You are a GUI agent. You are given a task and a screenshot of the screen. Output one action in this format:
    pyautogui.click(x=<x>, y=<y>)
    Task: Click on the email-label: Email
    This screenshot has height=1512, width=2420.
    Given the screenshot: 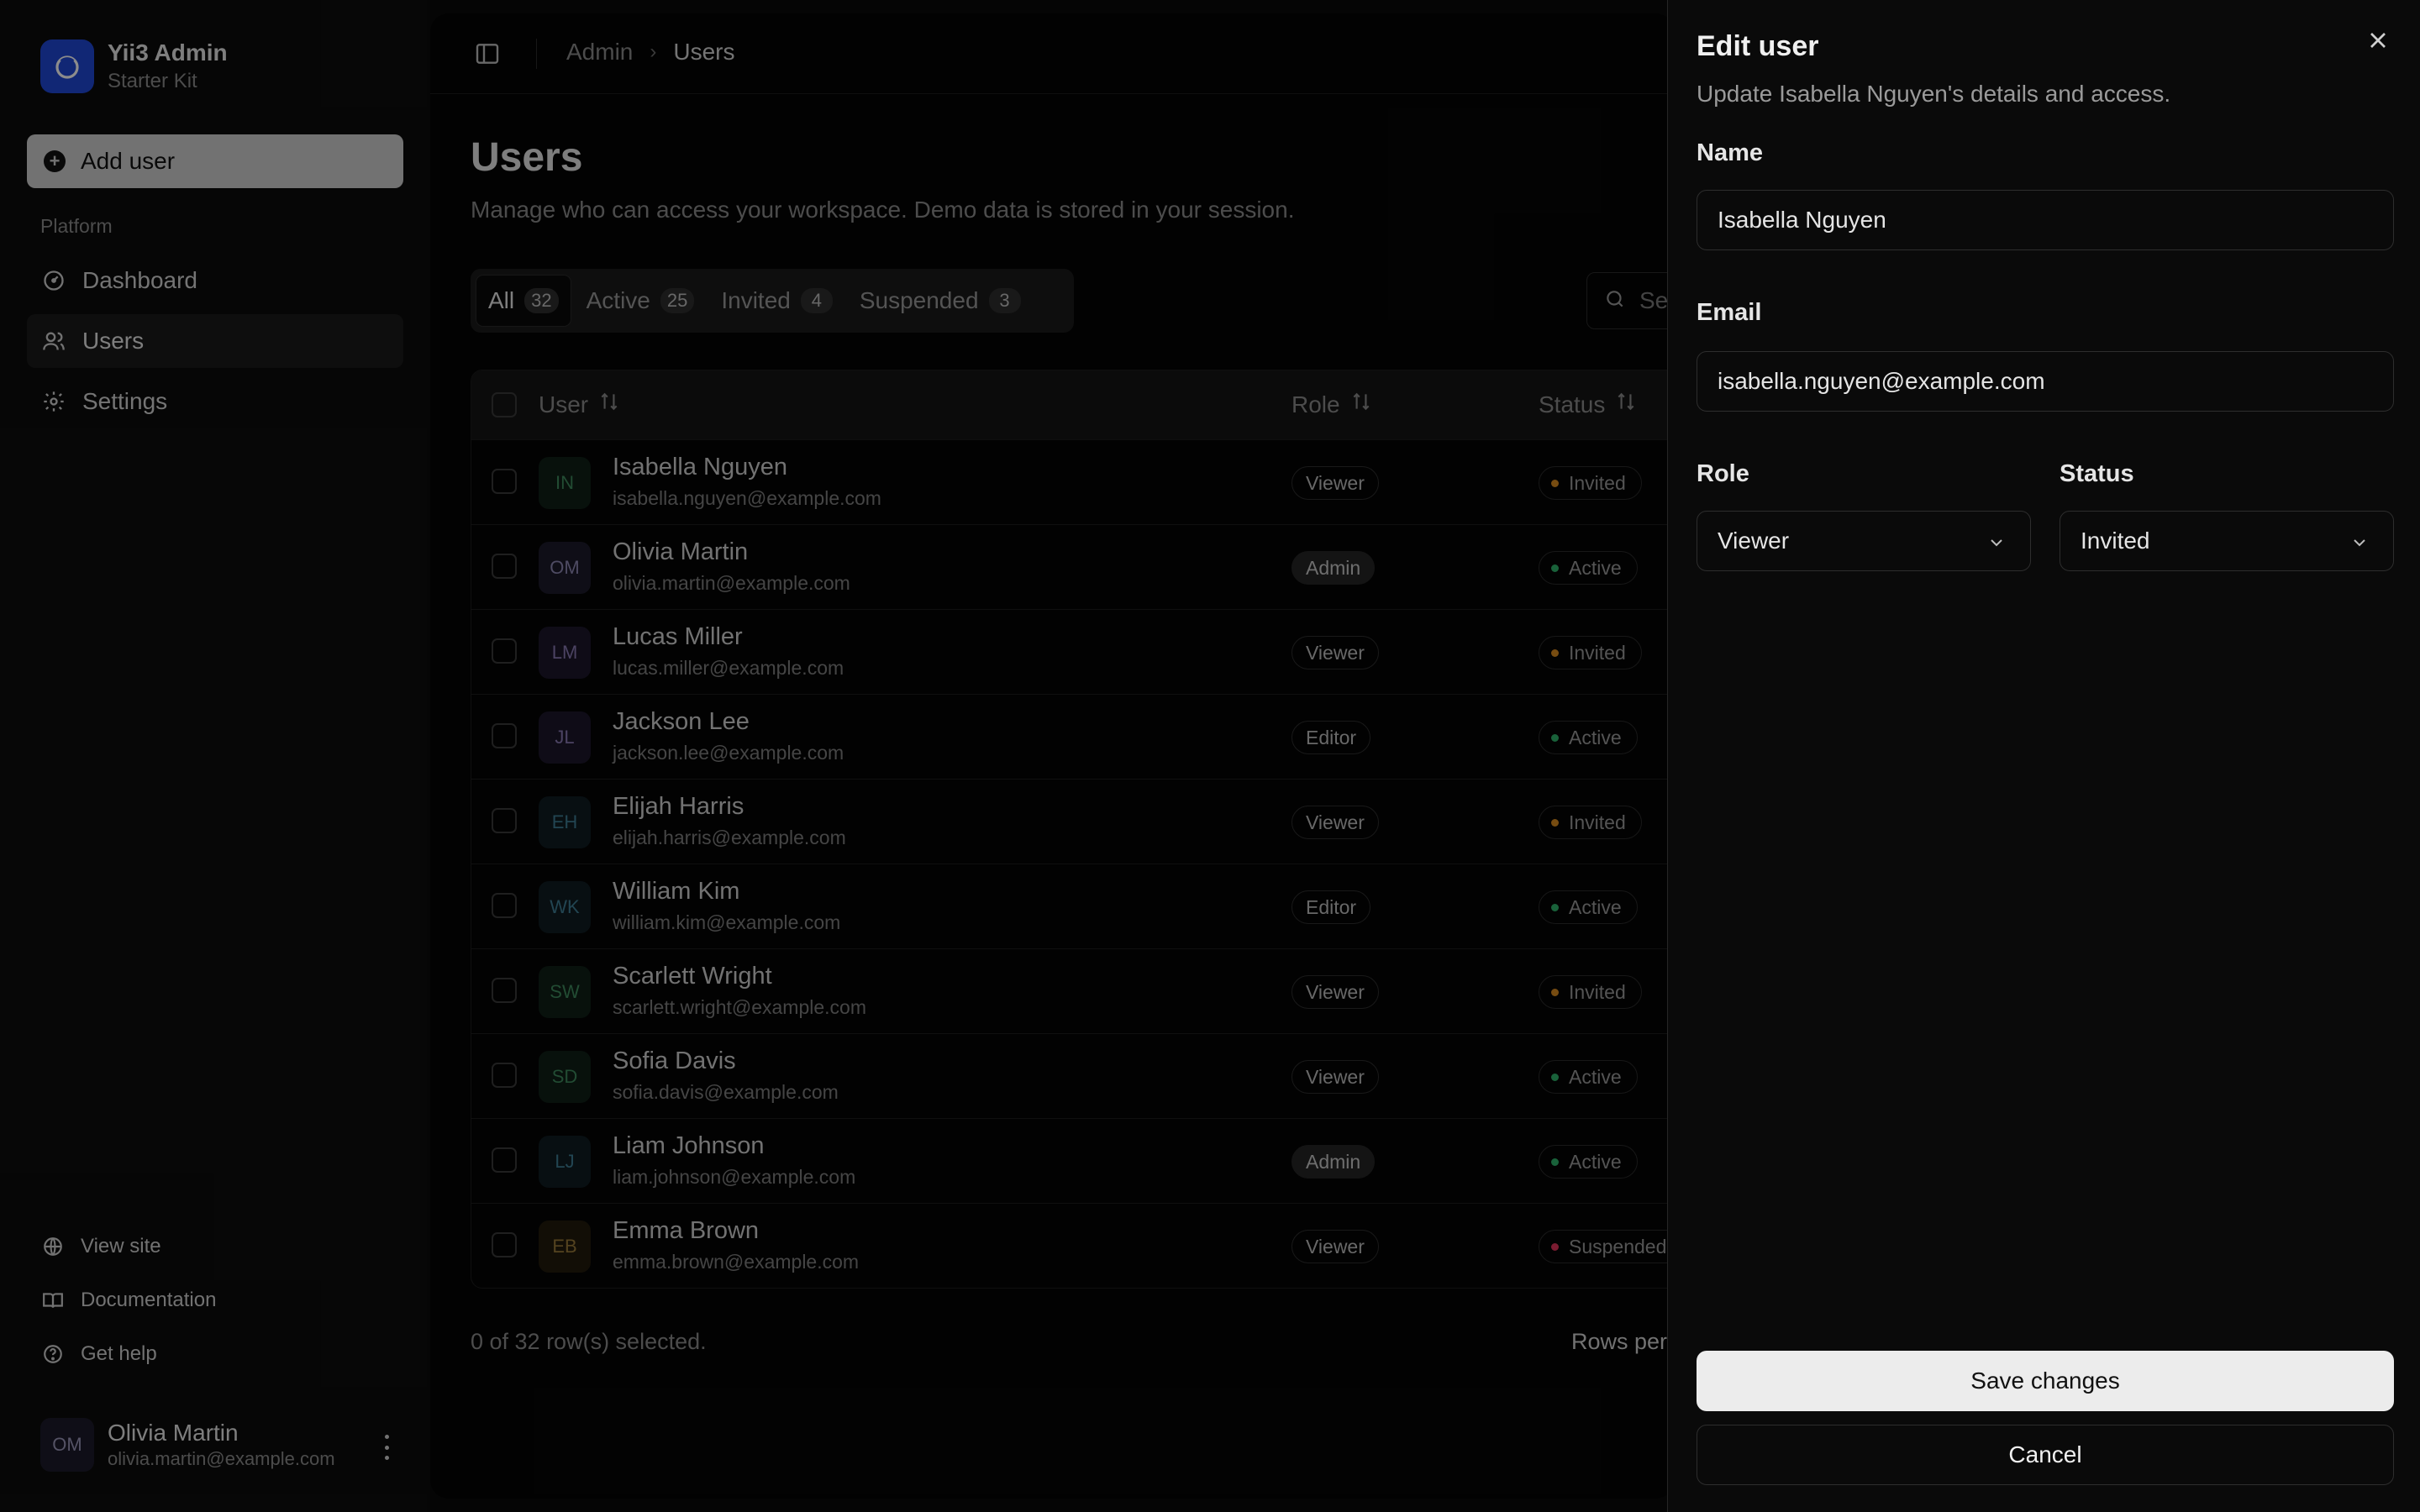 What is the action you would take?
    pyautogui.click(x=1730, y=312)
    